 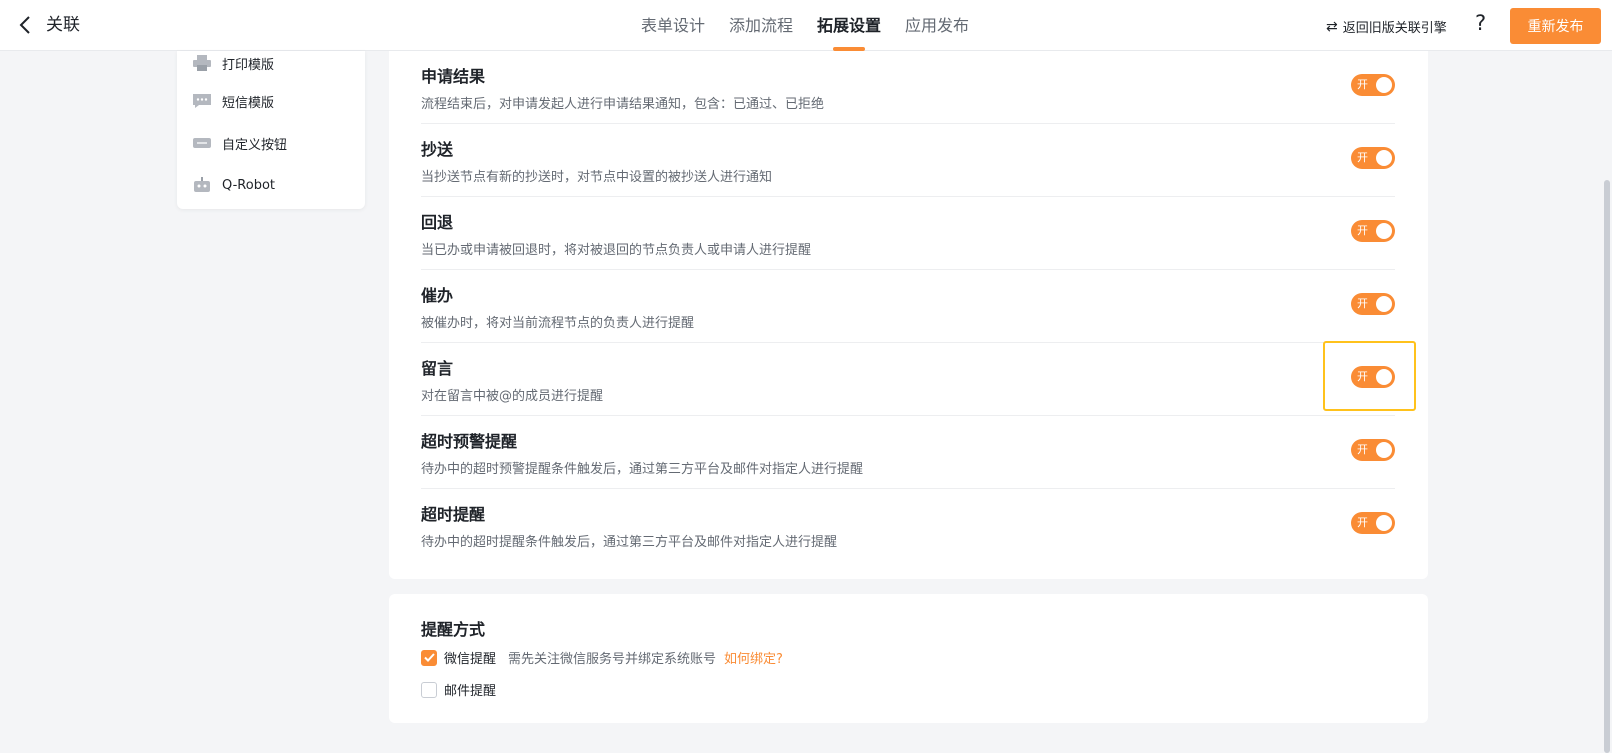 What do you see at coordinates (642, 469) in the screenshot?
I see `setting-description: 待办中的超时预警提醒条件触发后，通过第三方平台及邮件对指定人进行提醒` at bounding box center [642, 469].